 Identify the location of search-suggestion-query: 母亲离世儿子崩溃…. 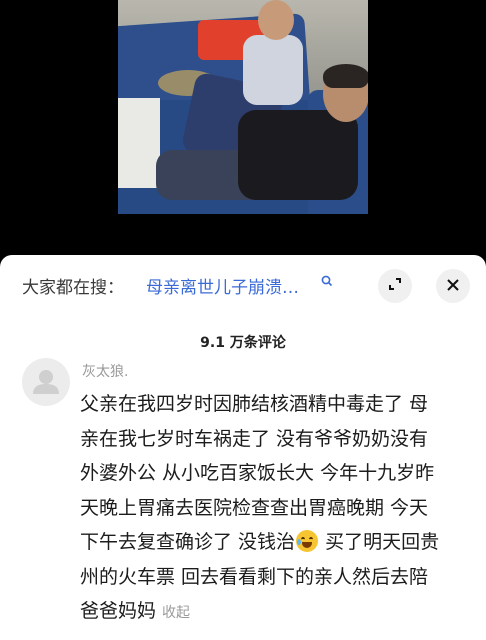
(222, 285).